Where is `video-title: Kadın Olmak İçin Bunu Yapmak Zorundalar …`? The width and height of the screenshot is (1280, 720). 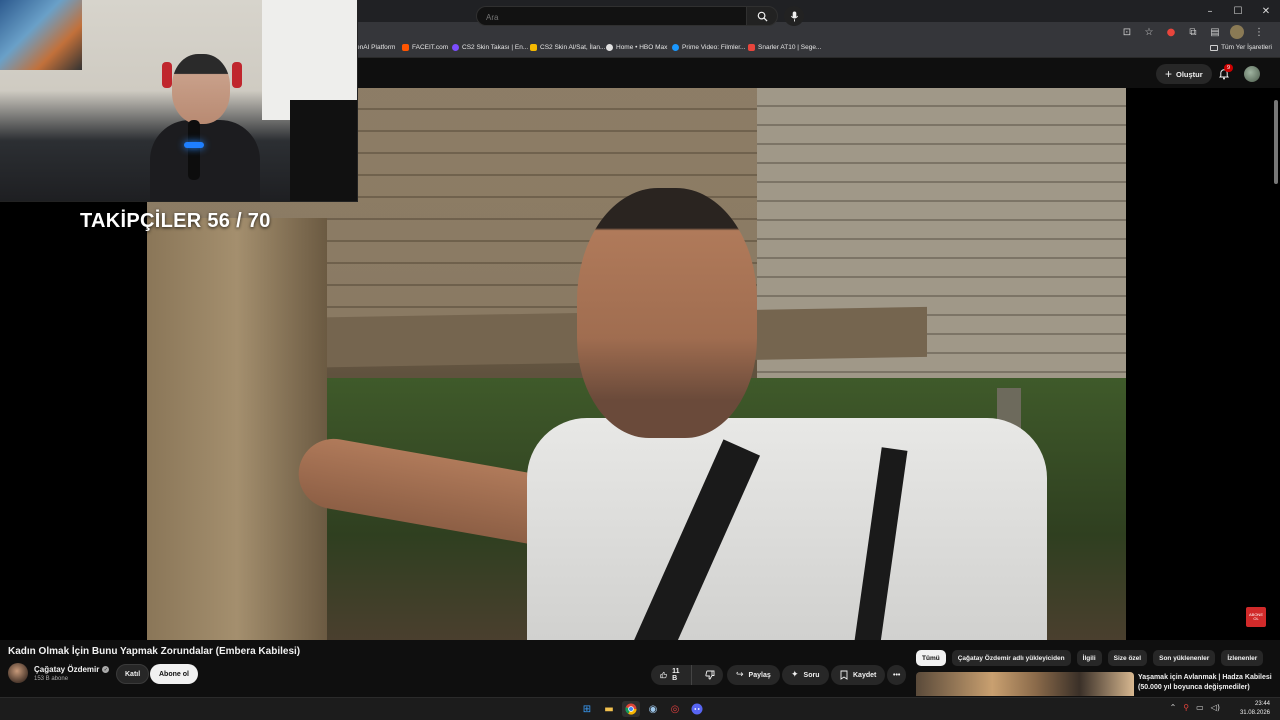
video-title: Kadın Olmak İçin Bunu Yapmak Zorundalar … is located at coordinates (154, 651).